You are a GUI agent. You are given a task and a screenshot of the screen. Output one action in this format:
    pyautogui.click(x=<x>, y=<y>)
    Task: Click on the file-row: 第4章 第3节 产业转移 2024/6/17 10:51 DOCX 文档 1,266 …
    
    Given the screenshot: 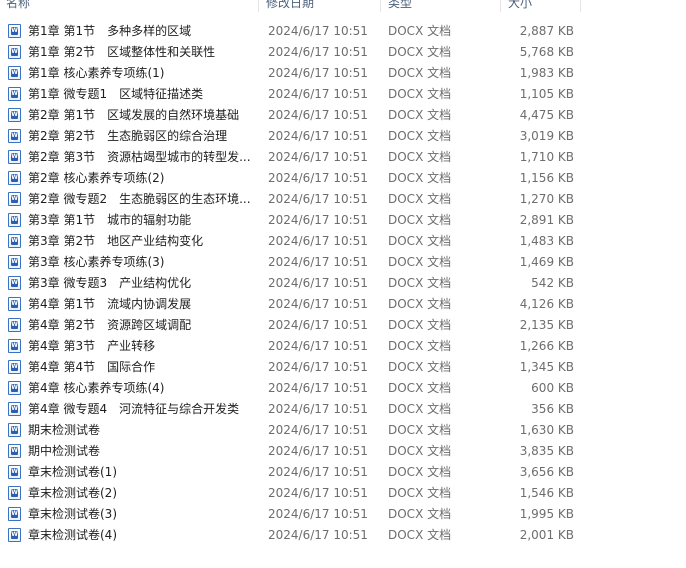 What is the action you would take?
    pyautogui.click(x=290, y=346)
    